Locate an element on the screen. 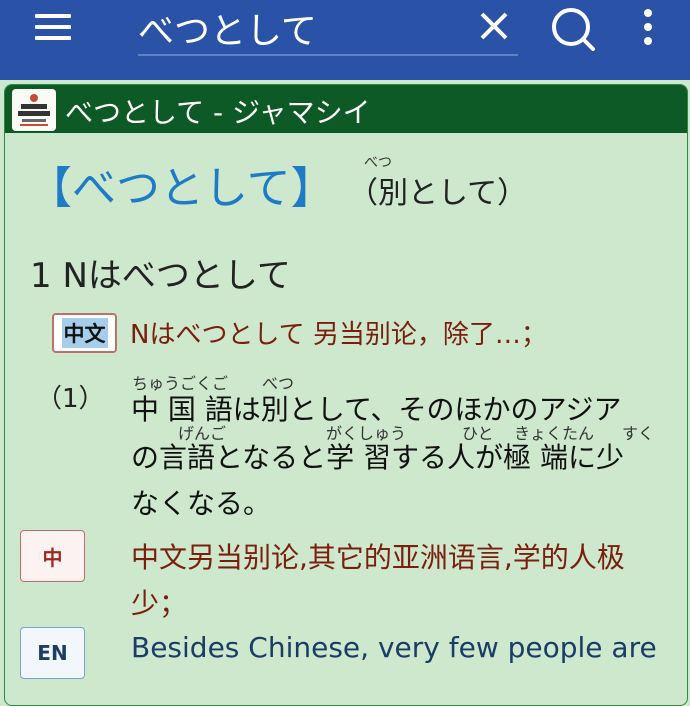 This screenshot has height=706, width=690. english-example-badge: EN is located at coordinates (52, 653).